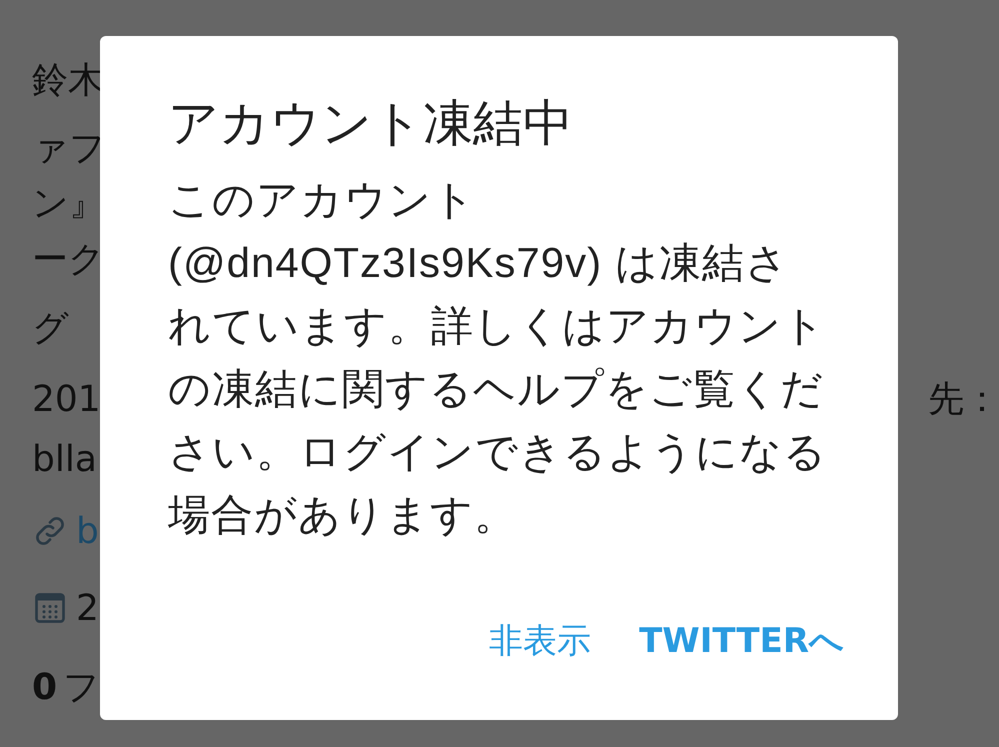 Image resolution: width=999 pixels, height=747 pixels. What do you see at coordinates (45, 687) in the screenshot?
I see `follow-count: 0` at bounding box center [45, 687].